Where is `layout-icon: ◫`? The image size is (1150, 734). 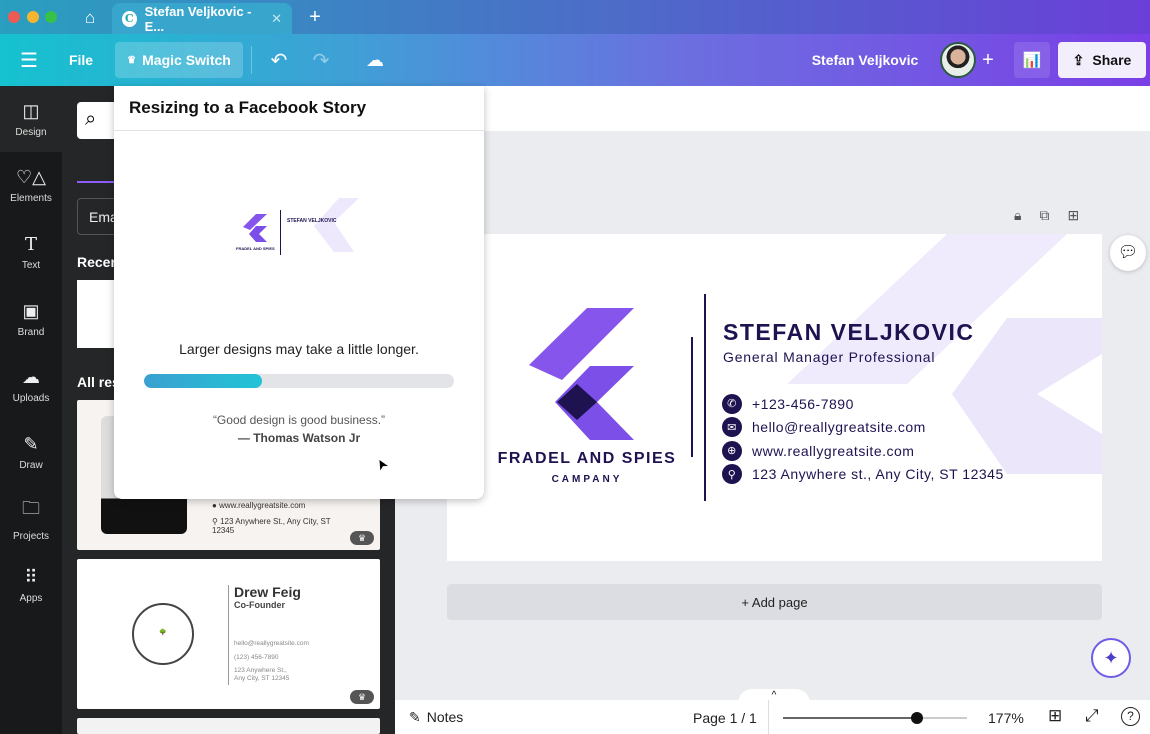 layout-icon: ◫ is located at coordinates (31, 110).